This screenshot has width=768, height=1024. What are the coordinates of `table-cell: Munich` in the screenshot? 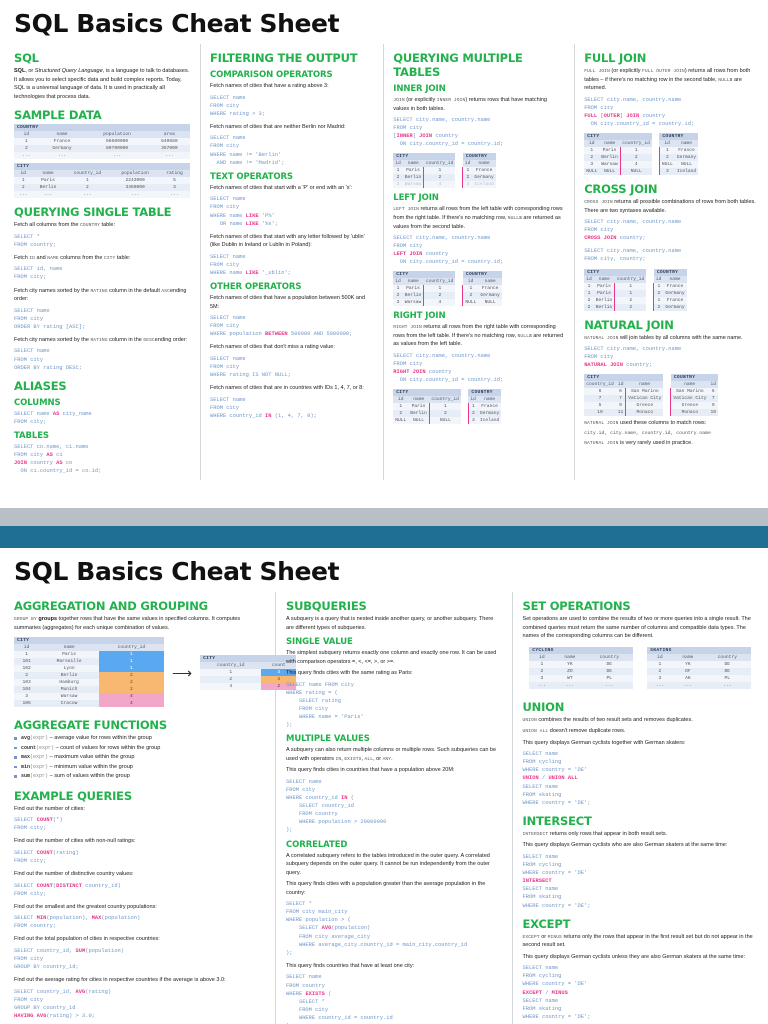 It's located at (69, 690).